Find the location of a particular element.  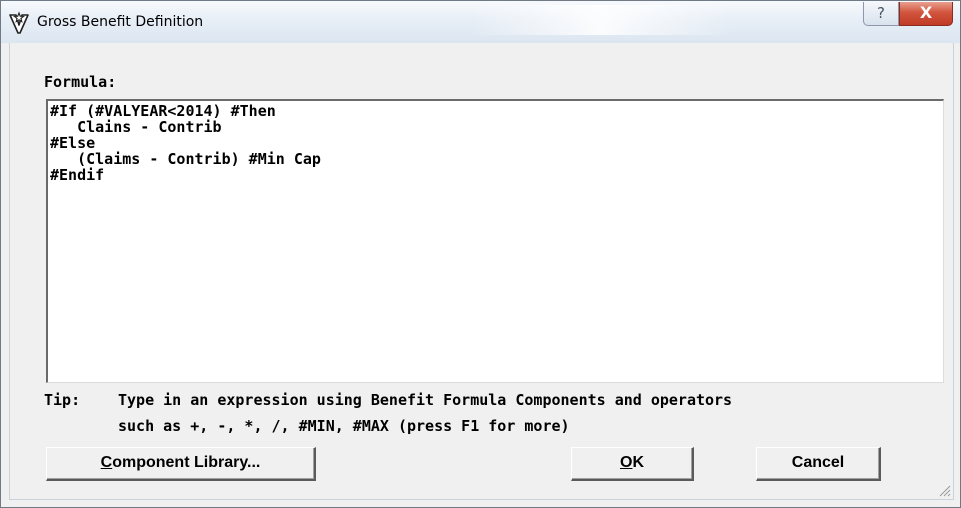

formula-label: Formula: is located at coordinates (80, 82).